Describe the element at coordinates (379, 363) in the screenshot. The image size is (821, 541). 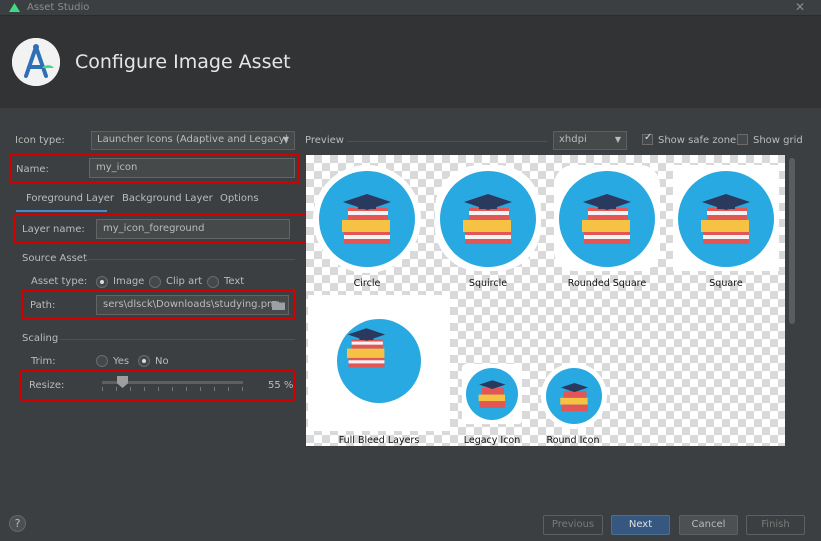
I see `preview-full-bleed` at that location.